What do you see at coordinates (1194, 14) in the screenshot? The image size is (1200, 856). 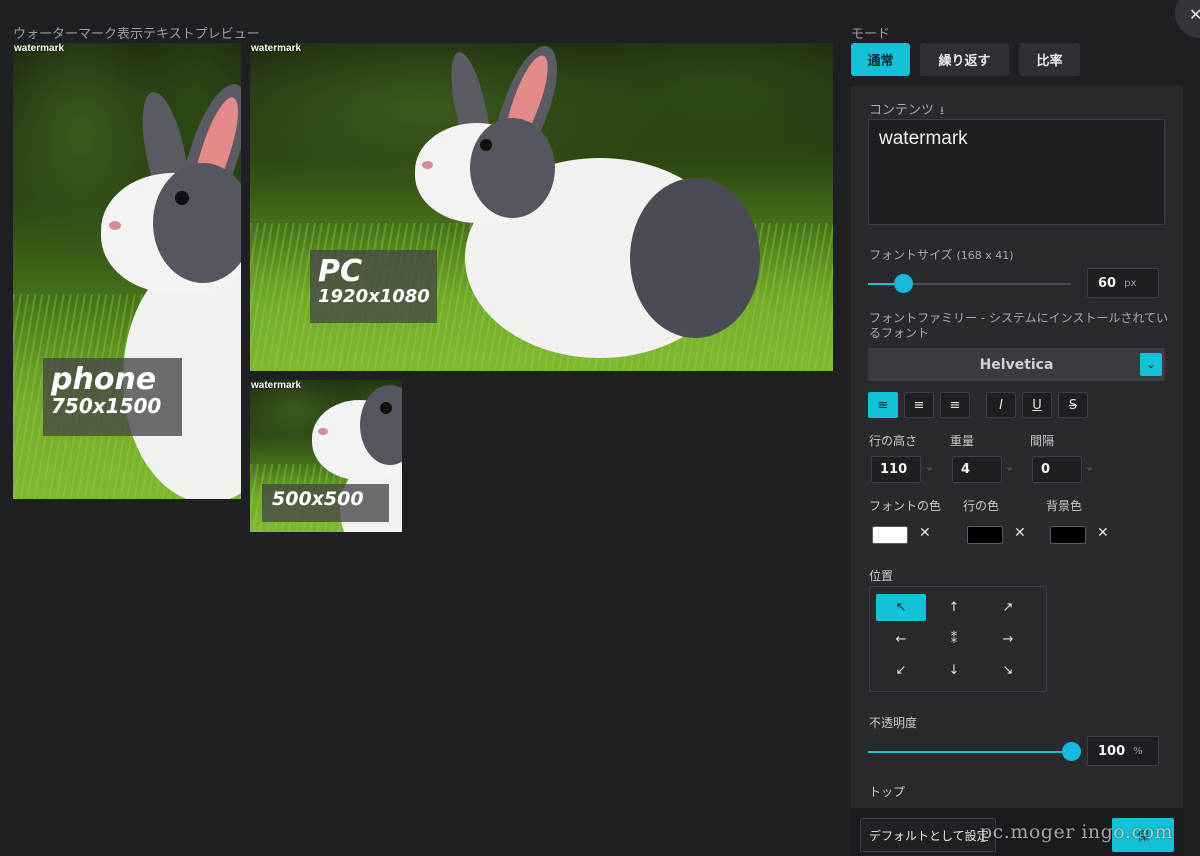 I see `close-icon: ✕` at bounding box center [1194, 14].